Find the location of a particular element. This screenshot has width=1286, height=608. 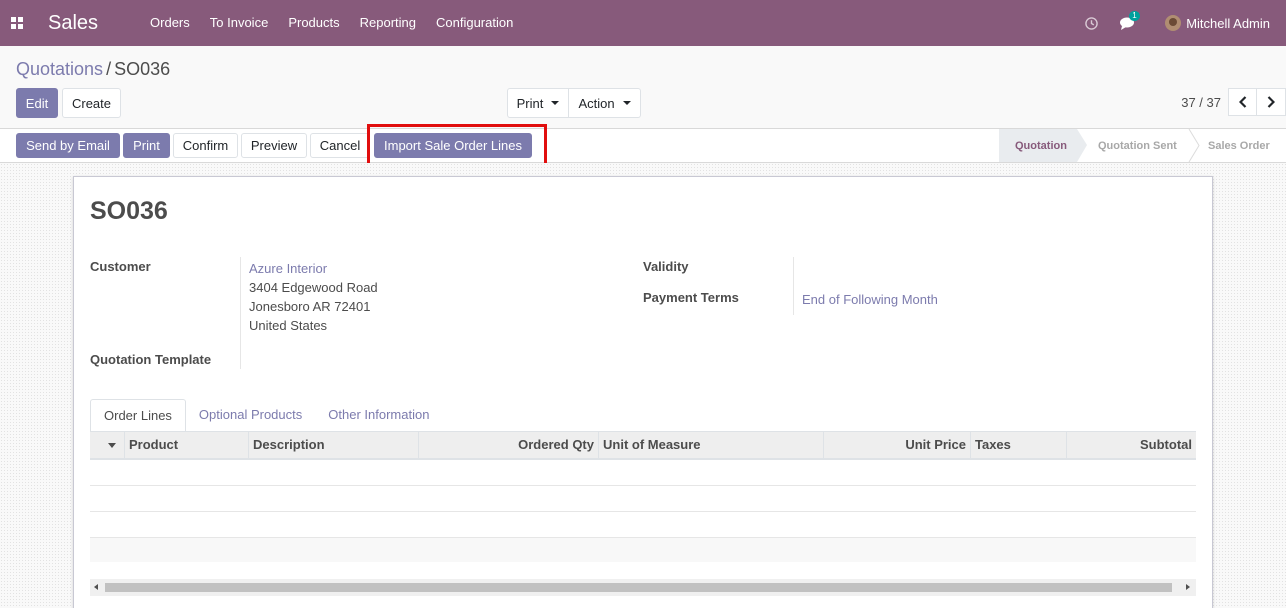

cancel-button: Cancel is located at coordinates (340, 145).